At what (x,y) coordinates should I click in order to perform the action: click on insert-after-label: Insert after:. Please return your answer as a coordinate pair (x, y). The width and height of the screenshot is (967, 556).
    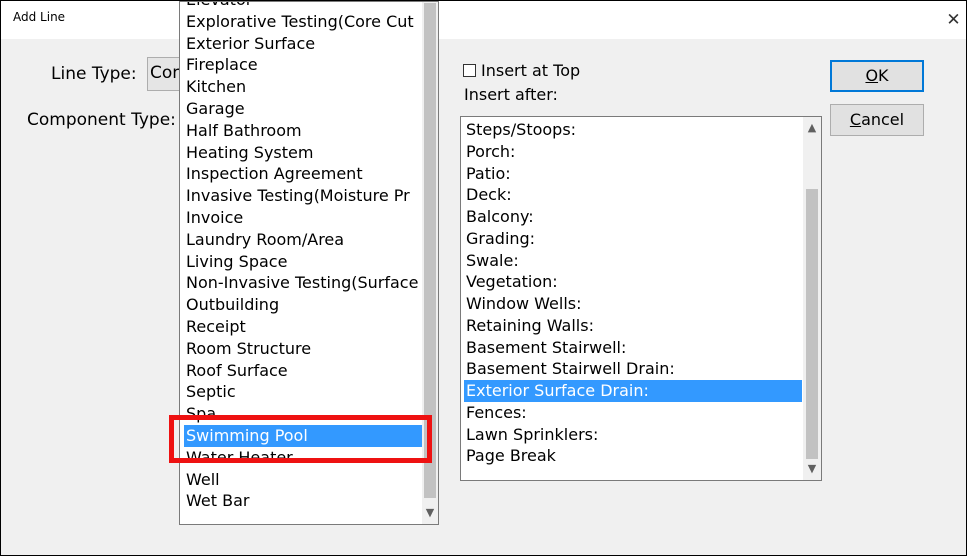
    Looking at the image, I should click on (511, 94).